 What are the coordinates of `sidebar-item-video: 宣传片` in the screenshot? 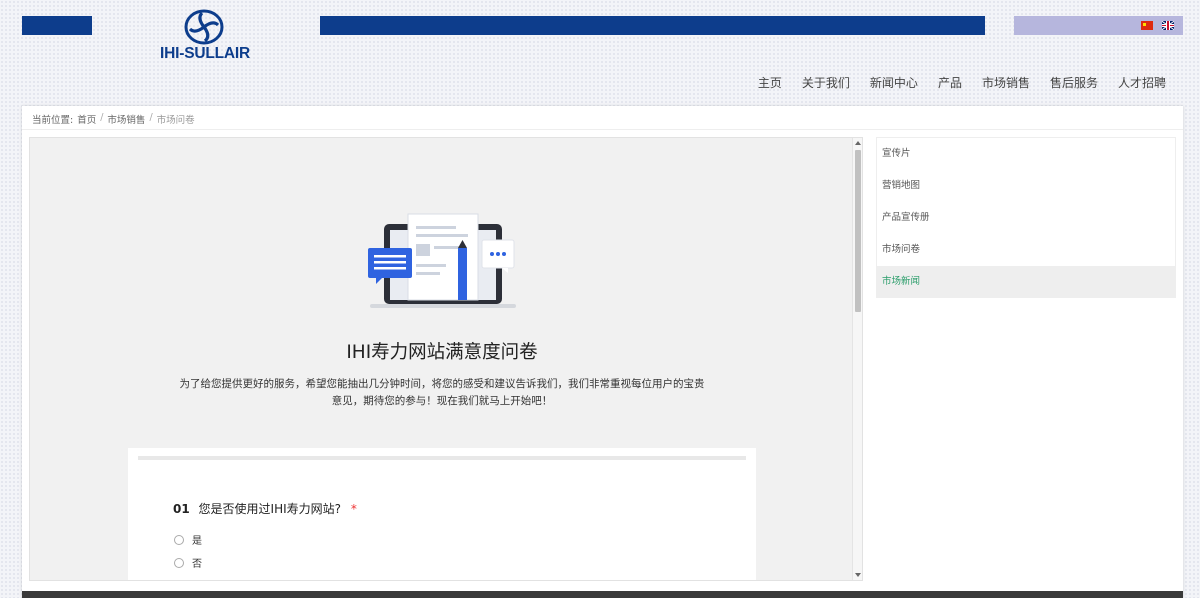 It's located at (1026, 154).